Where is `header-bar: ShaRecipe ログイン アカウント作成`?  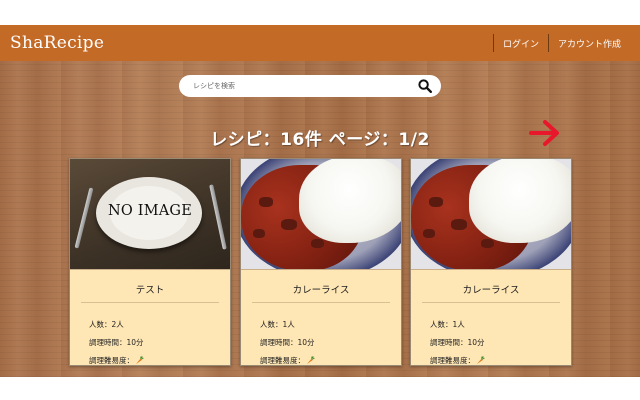 header-bar: ShaRecipe ログイン アカウント作成 is located at coordinates (320, 43).